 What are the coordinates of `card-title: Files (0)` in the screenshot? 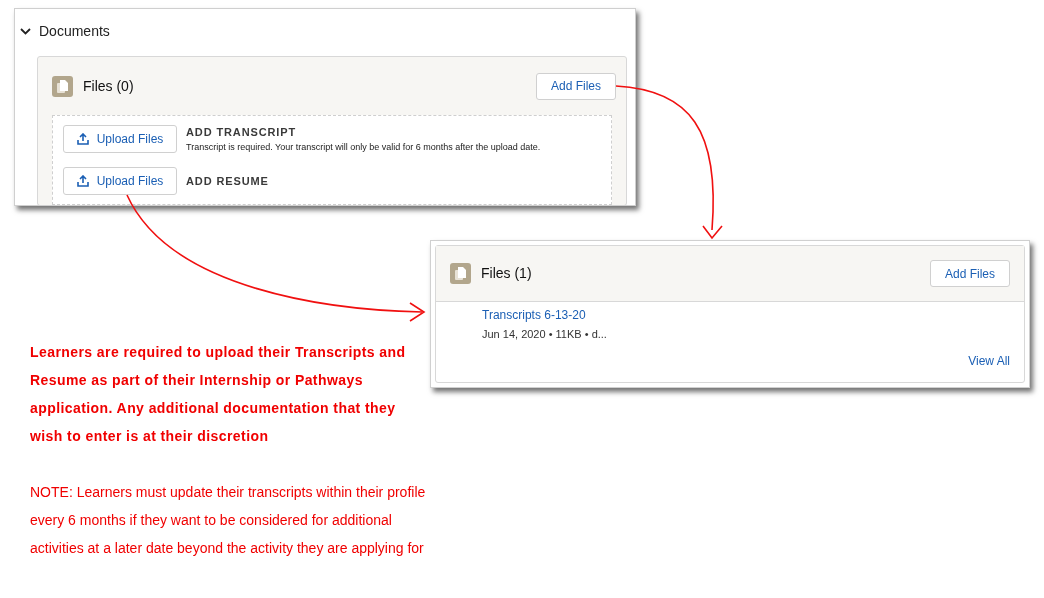 It's located at (108, 86).